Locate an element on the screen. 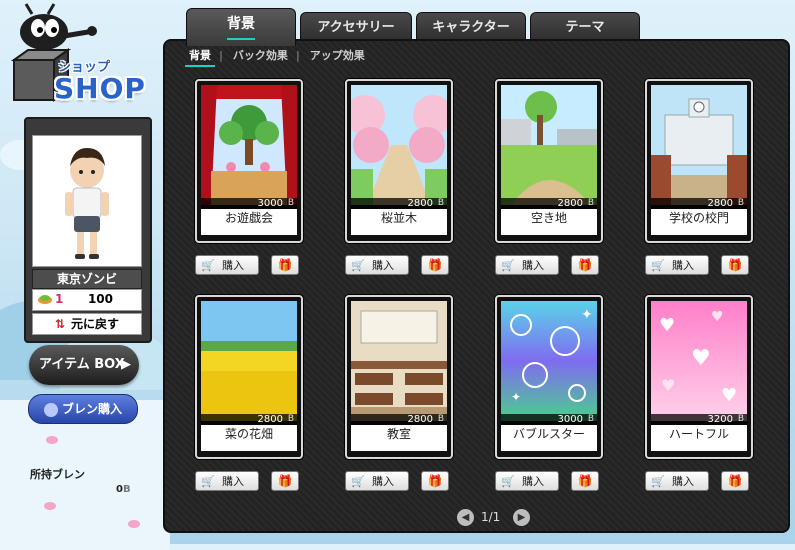  prev-page-icon: ◀ is located at coordinates (465, 517).